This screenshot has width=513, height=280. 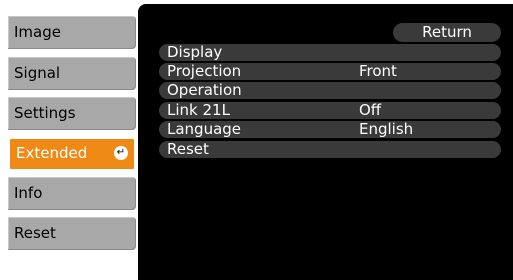 I want to click on sidebar-item-extended: Extended ↵, so click(x=72, y=154).